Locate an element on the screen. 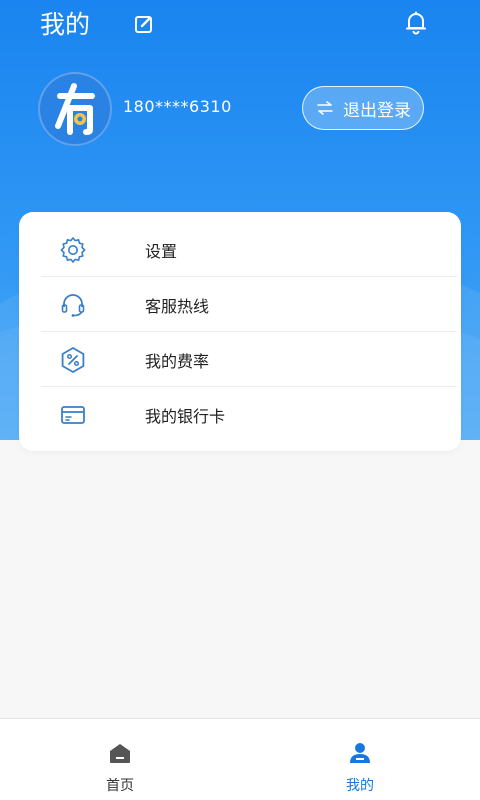 The image size is (480, 800). tab-label: 首页 is located at coordinates (120, 786).